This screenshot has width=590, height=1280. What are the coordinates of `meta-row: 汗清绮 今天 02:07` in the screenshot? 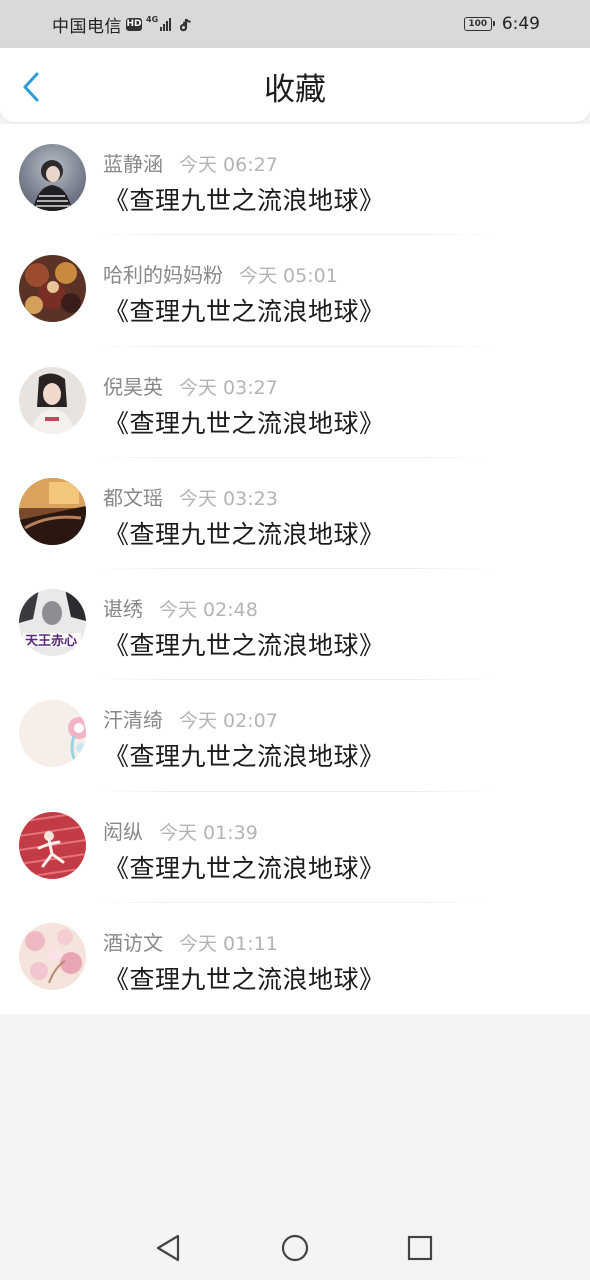 It's located at (190, 718).